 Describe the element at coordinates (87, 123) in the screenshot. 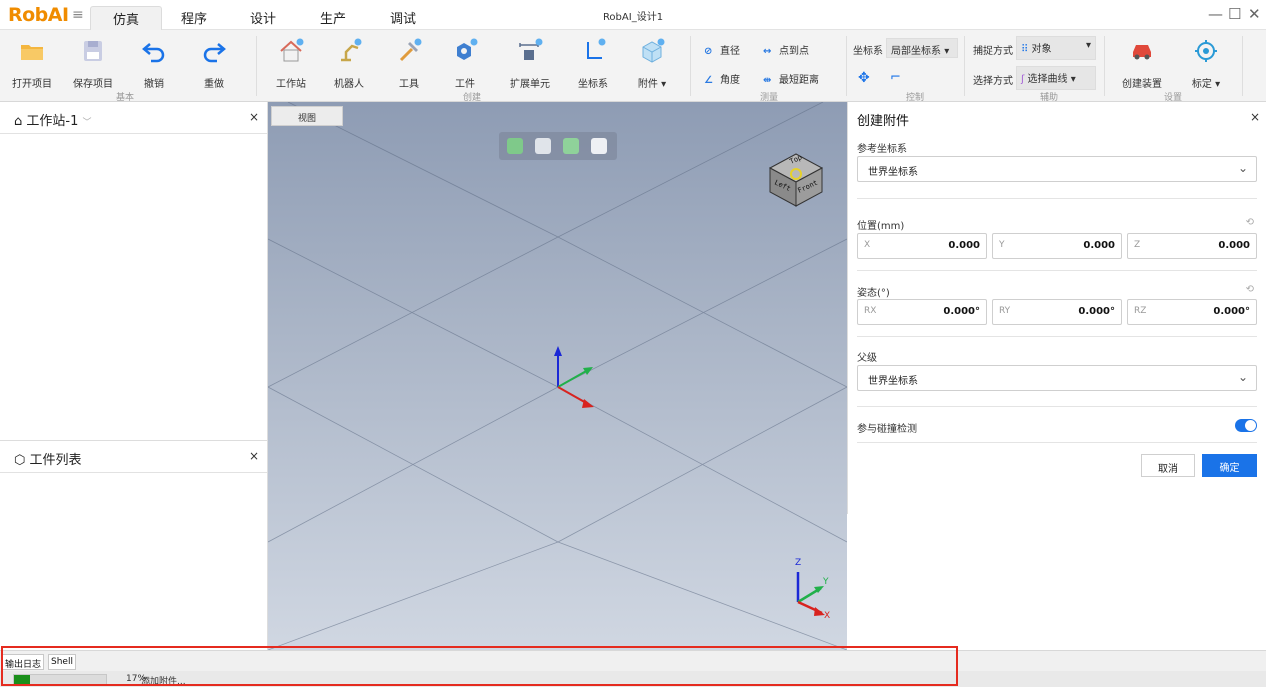

I see `chevron-down-icon: ﹀` at that location.